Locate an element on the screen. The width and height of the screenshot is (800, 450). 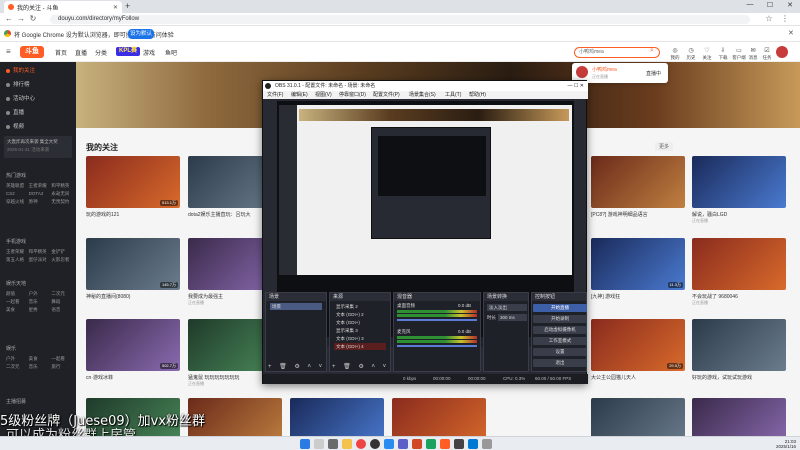
start-streaming-button: 开始直播 is located at coordinates (560, 308).